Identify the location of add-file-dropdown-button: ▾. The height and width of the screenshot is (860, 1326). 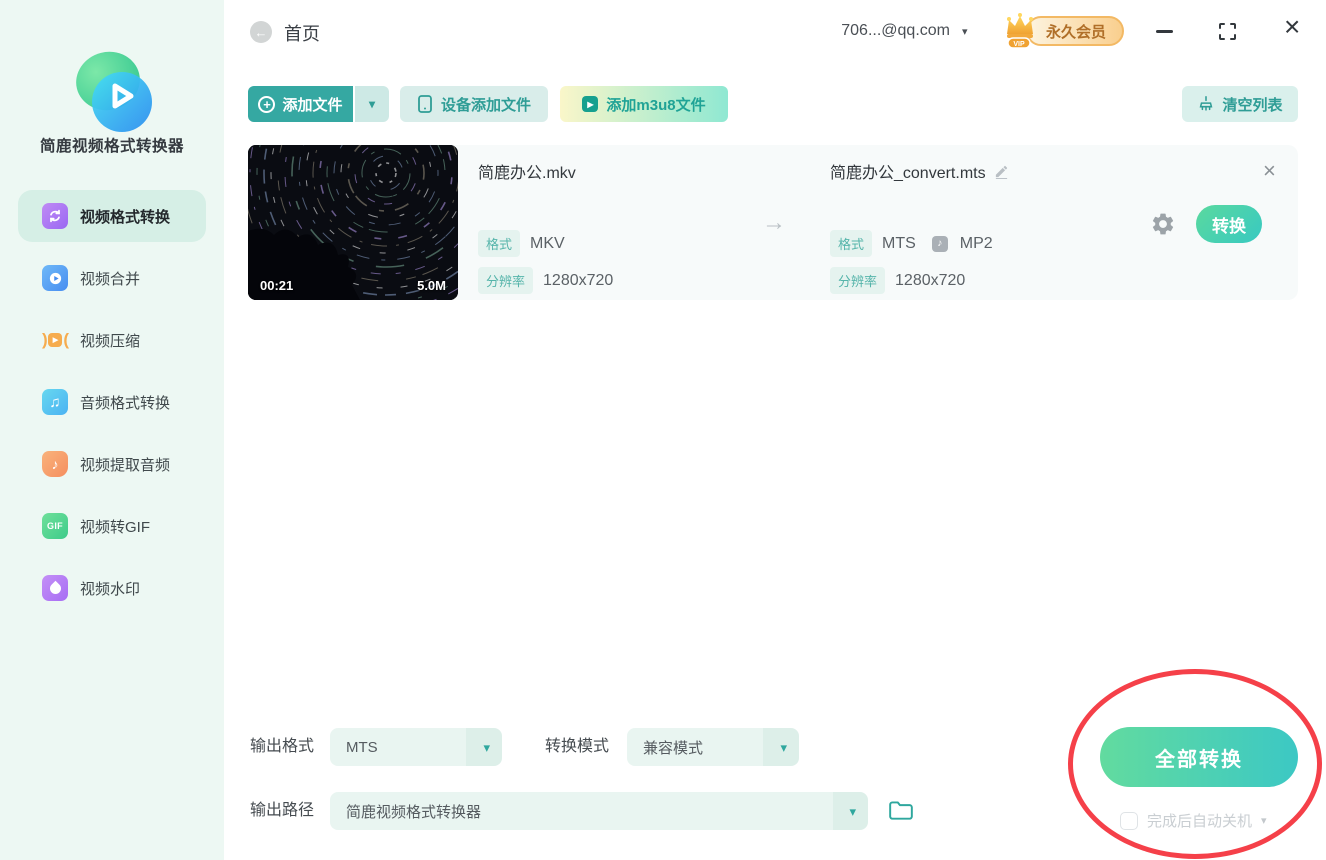
(372, 104).